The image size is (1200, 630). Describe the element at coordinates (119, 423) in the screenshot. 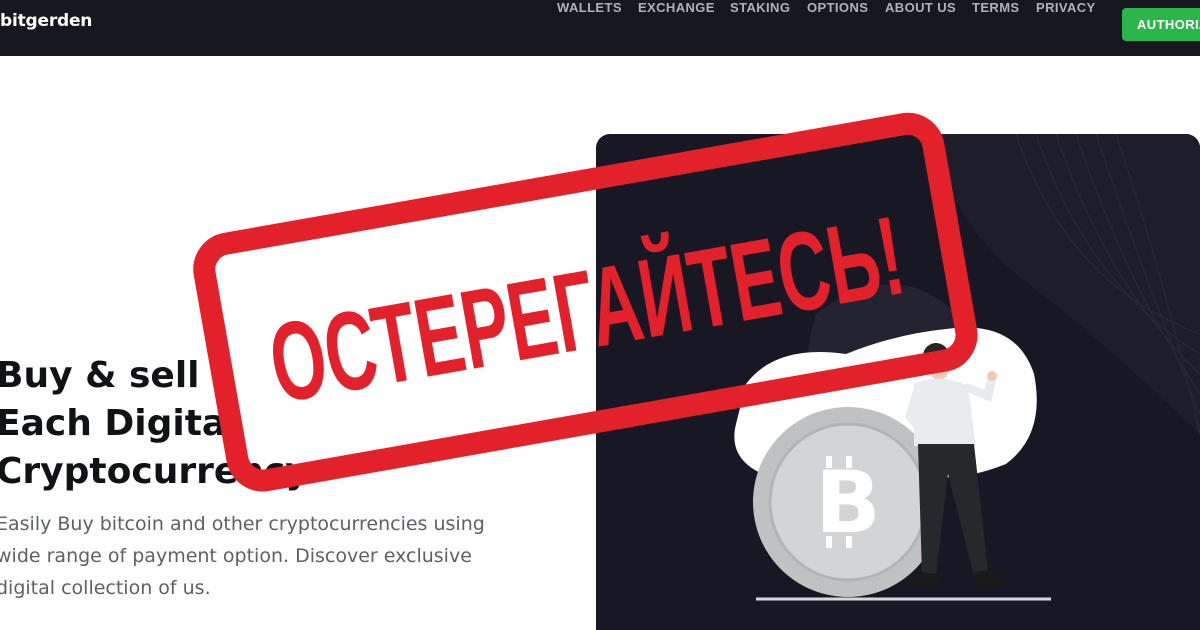

I see `hero-title-line: Each Digital` at that location.